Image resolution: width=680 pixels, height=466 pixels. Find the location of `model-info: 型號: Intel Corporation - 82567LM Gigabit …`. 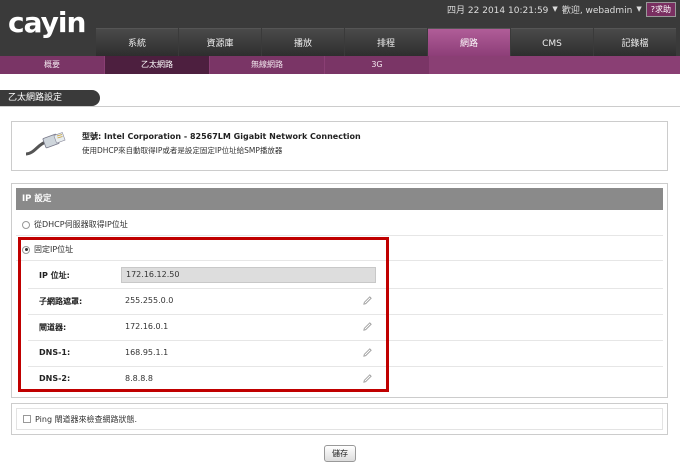

model-info: 型號: Intel Corporation - 82567LM Gigabit … is located at coordinates (221, 136).